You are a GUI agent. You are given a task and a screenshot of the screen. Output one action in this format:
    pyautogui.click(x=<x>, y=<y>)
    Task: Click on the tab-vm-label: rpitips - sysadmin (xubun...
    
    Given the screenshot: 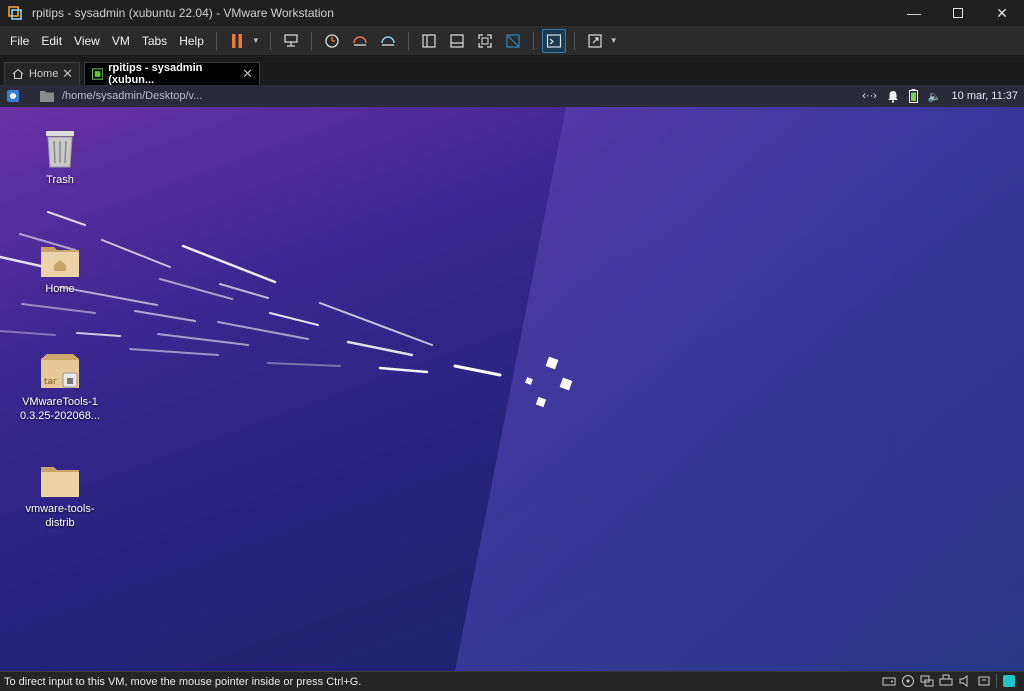 What is the action you would take?
    pyautogui.click(x=155, y=74)
    